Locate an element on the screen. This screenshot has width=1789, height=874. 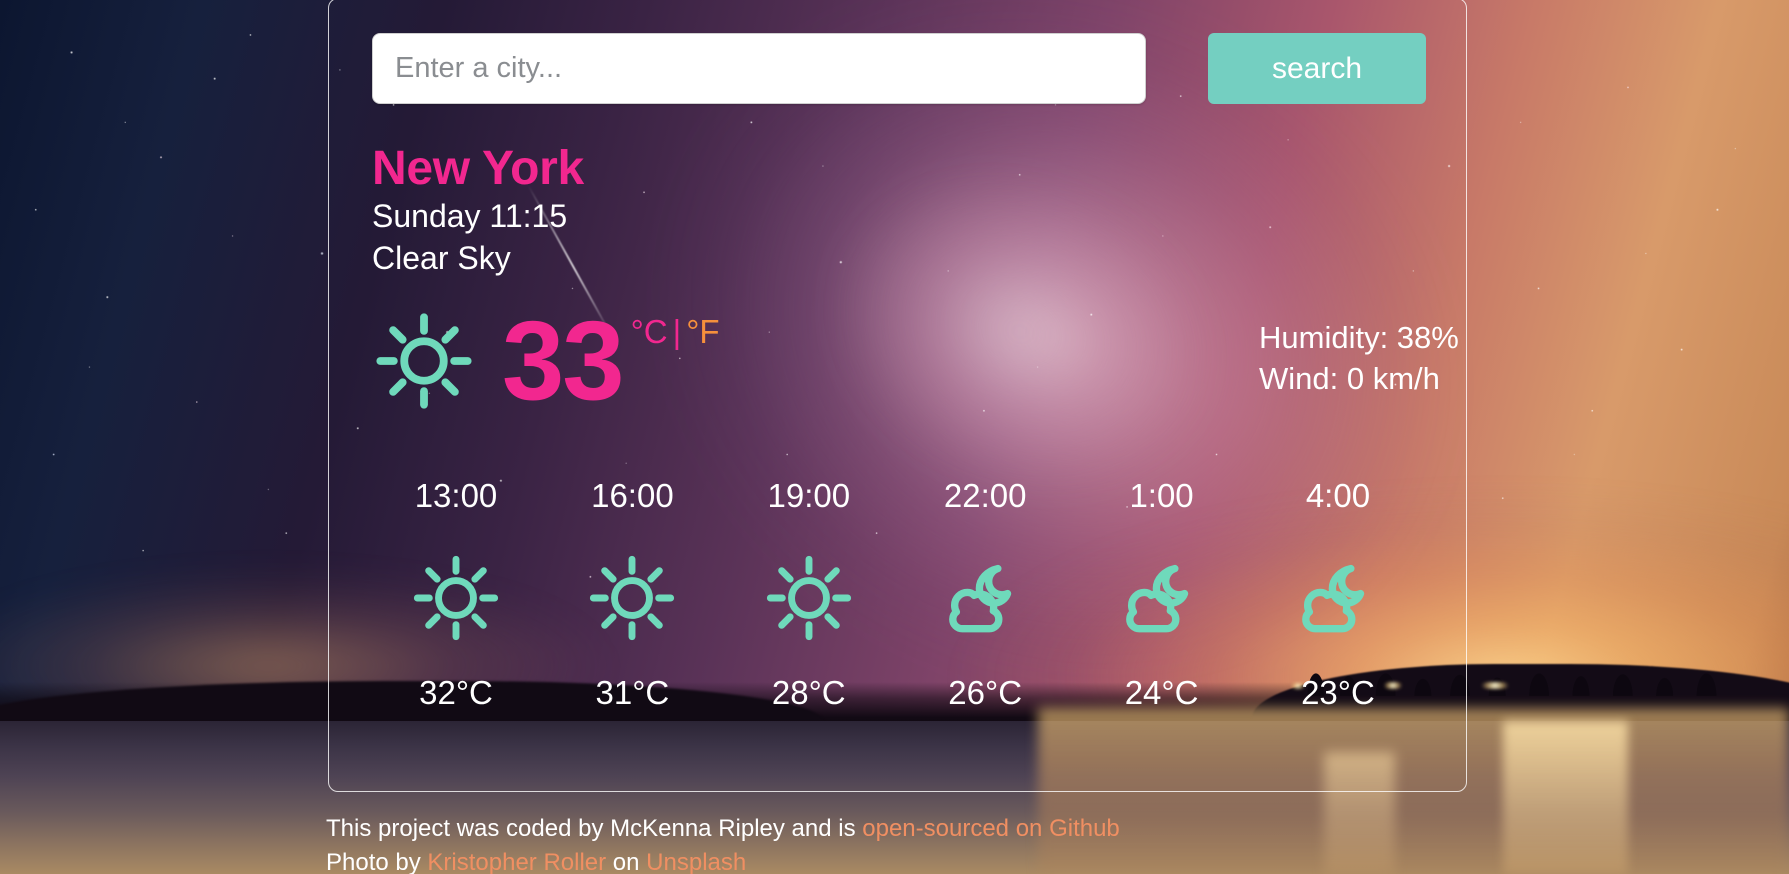
current-datetime: Sunday 11:15 is located at coordinates (470, 215).